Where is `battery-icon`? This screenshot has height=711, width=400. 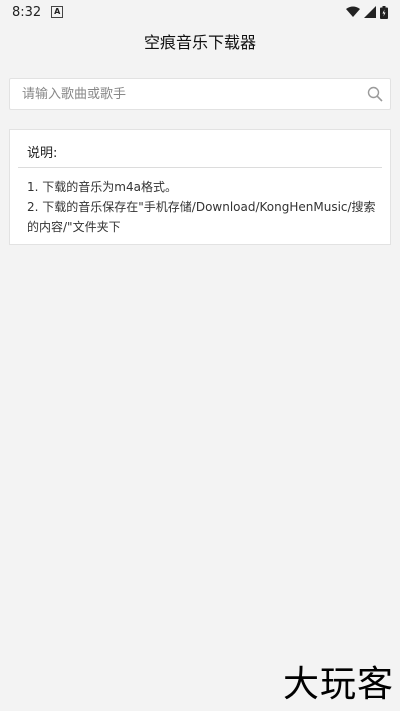
battery-icon is located at coordinates (384, 12).